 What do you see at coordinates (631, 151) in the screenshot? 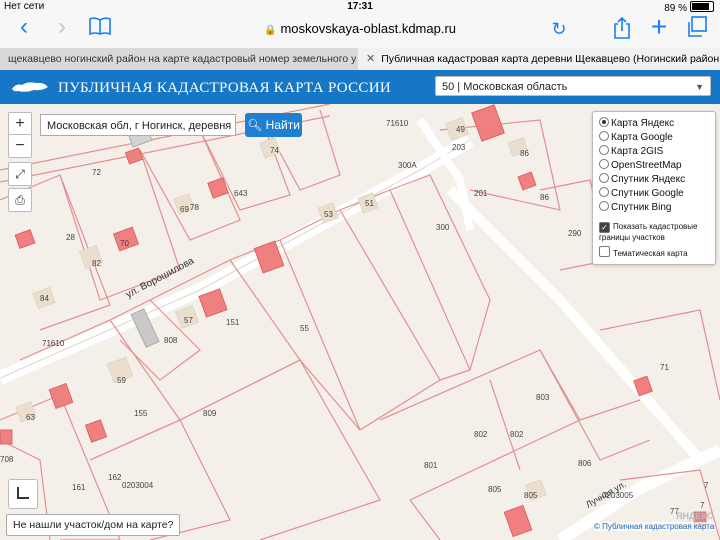
I see `layer-2gis-map: Карта 2GIS` at bounding box center [631, 151].